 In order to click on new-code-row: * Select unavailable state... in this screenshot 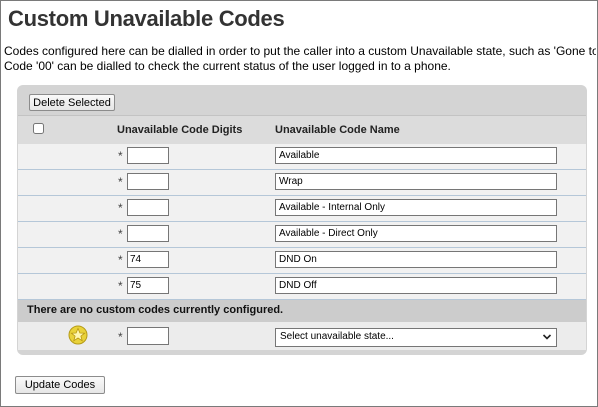, I will do `click(302, 336)`.